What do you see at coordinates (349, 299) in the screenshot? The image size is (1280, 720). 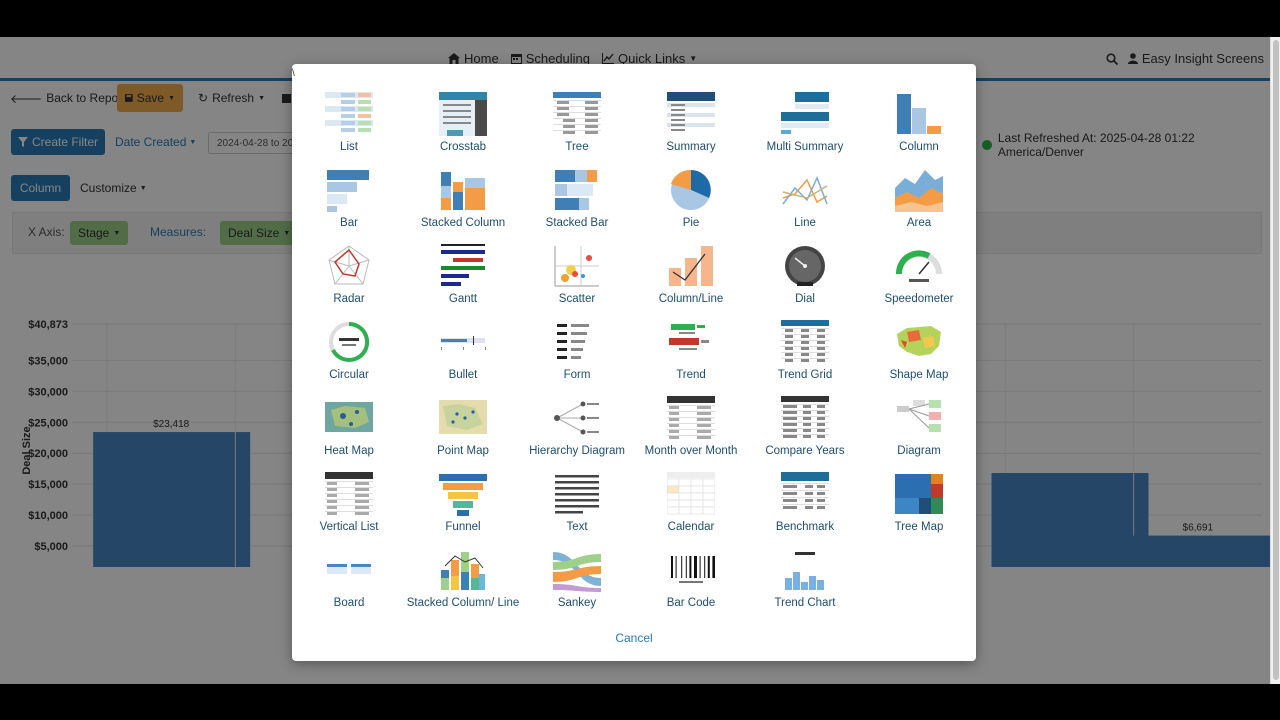 I see `chart-type-label: Radar` at bounding box center [349, 299].